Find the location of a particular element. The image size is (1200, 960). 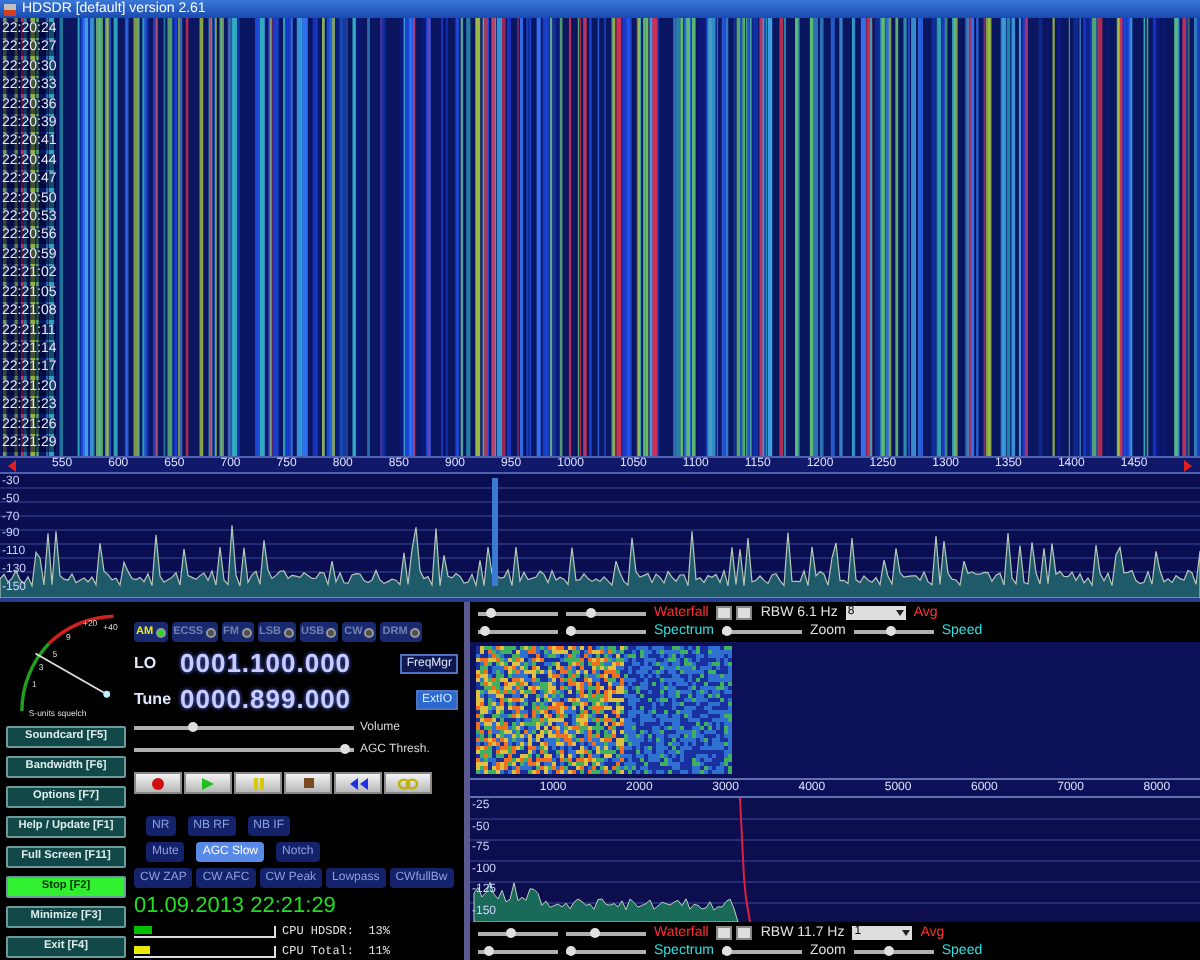

frequency-display: 0000.899.000 is located at coordinates (266, 699).